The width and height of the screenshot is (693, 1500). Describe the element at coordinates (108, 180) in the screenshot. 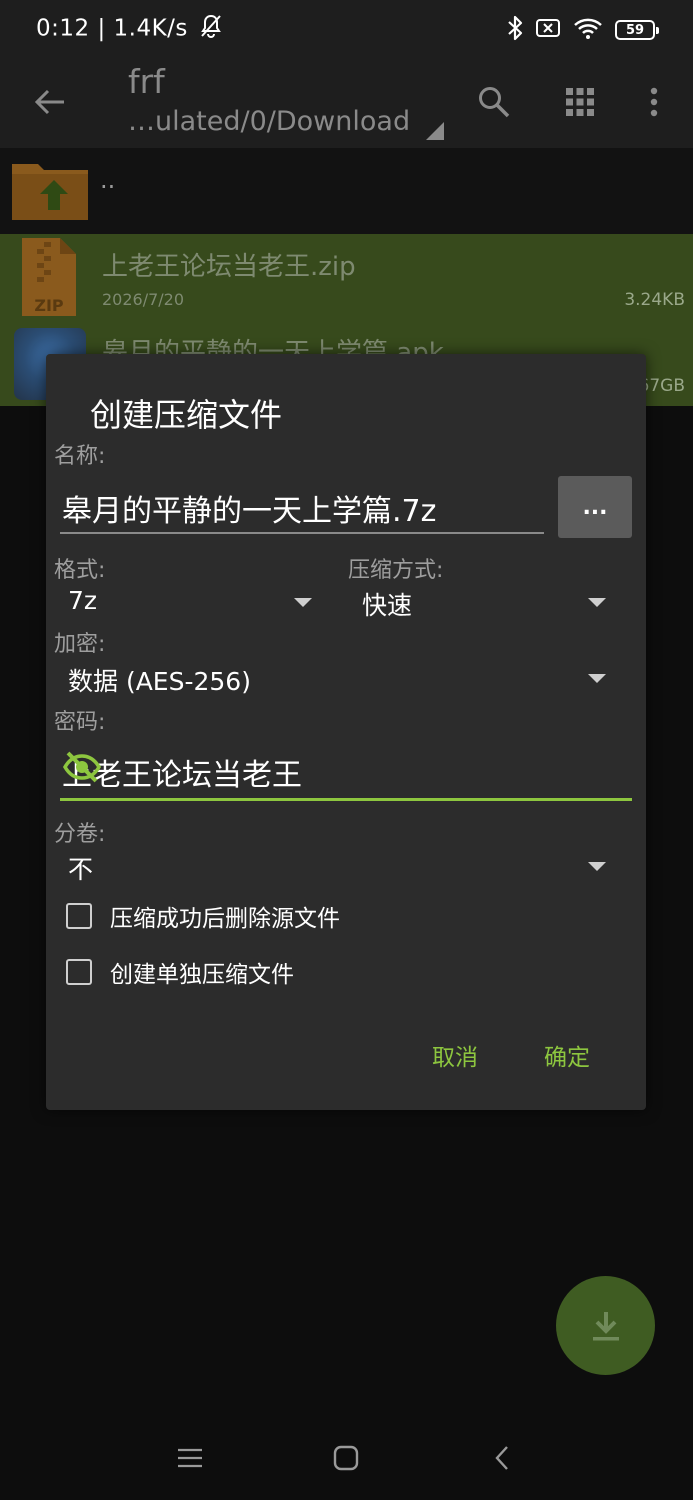

I see `parent-folder-label: ..` at that location.